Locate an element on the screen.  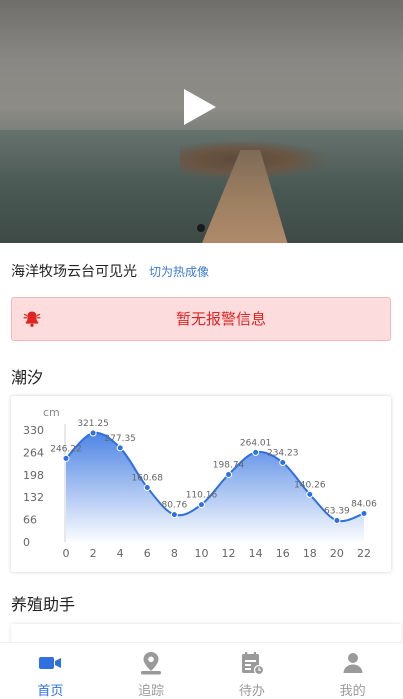
tide-data-label: 80.76 is located at coordinates (174, 506).